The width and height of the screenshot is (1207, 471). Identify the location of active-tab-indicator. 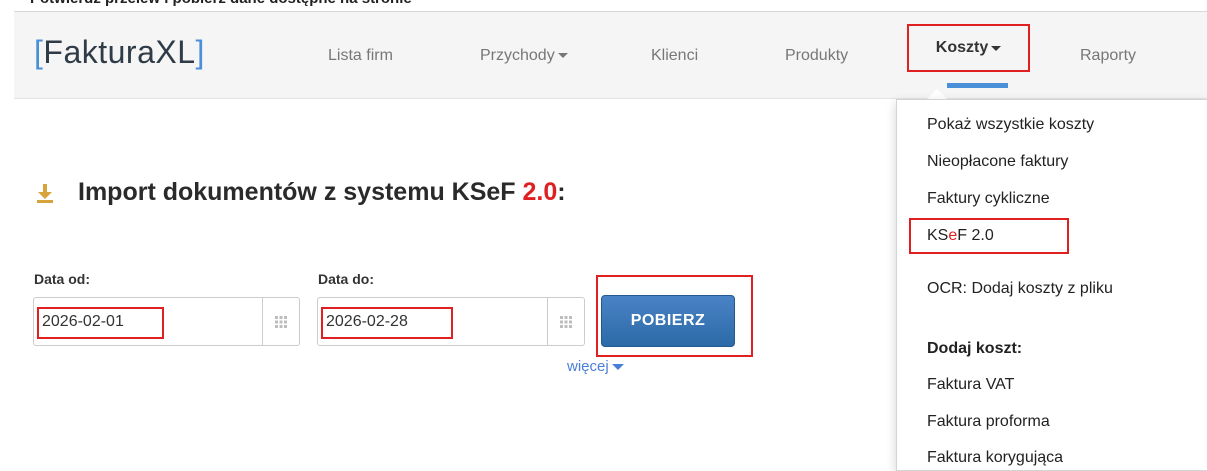
(977, 85).